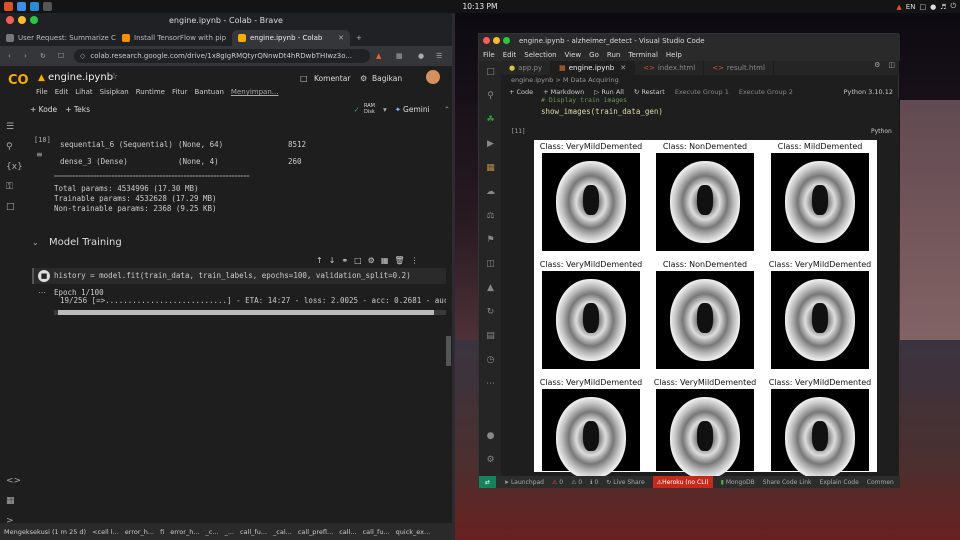 The width and height of the screenshot is (960, 540). I want to click on mongodb-button: ▮ MongoDB, so click(738, 482).